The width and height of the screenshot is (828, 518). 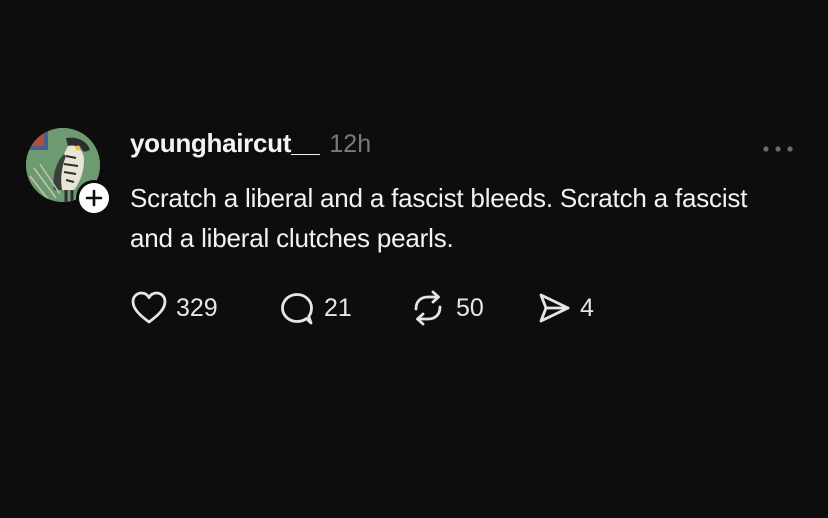 What do you see at coordinates (428, 308) in the screenshot?
I see `repost-arrows-icon` at bounding box center [428, 308].